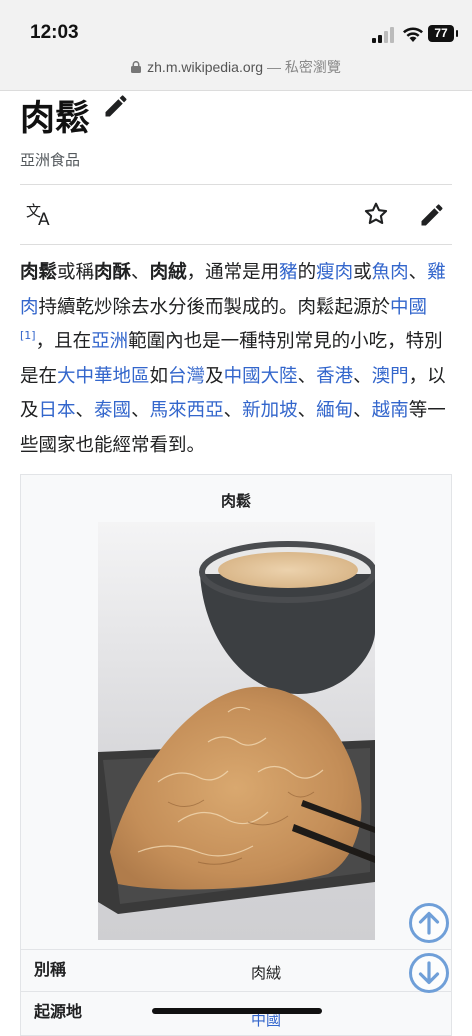 The image size is (472, 1036). What do you see at coordinates (63, 341) in the screenshot?
I see `paragraph-text: ，且在` at bounding box center [63, 341].